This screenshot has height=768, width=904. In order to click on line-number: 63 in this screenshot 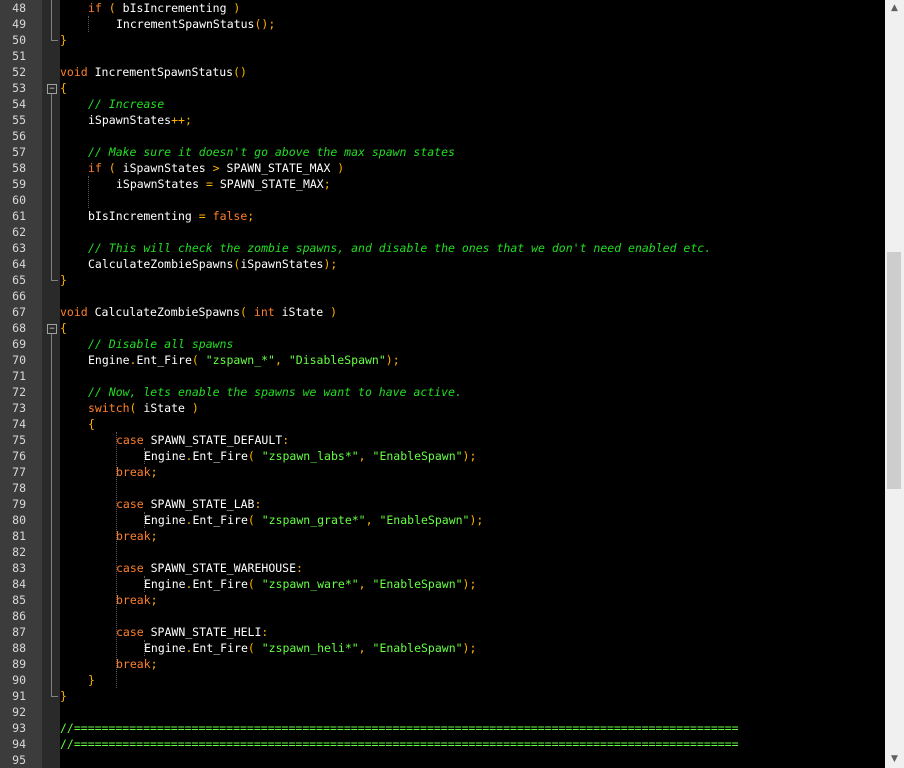, I will do `click(19, 248)`.